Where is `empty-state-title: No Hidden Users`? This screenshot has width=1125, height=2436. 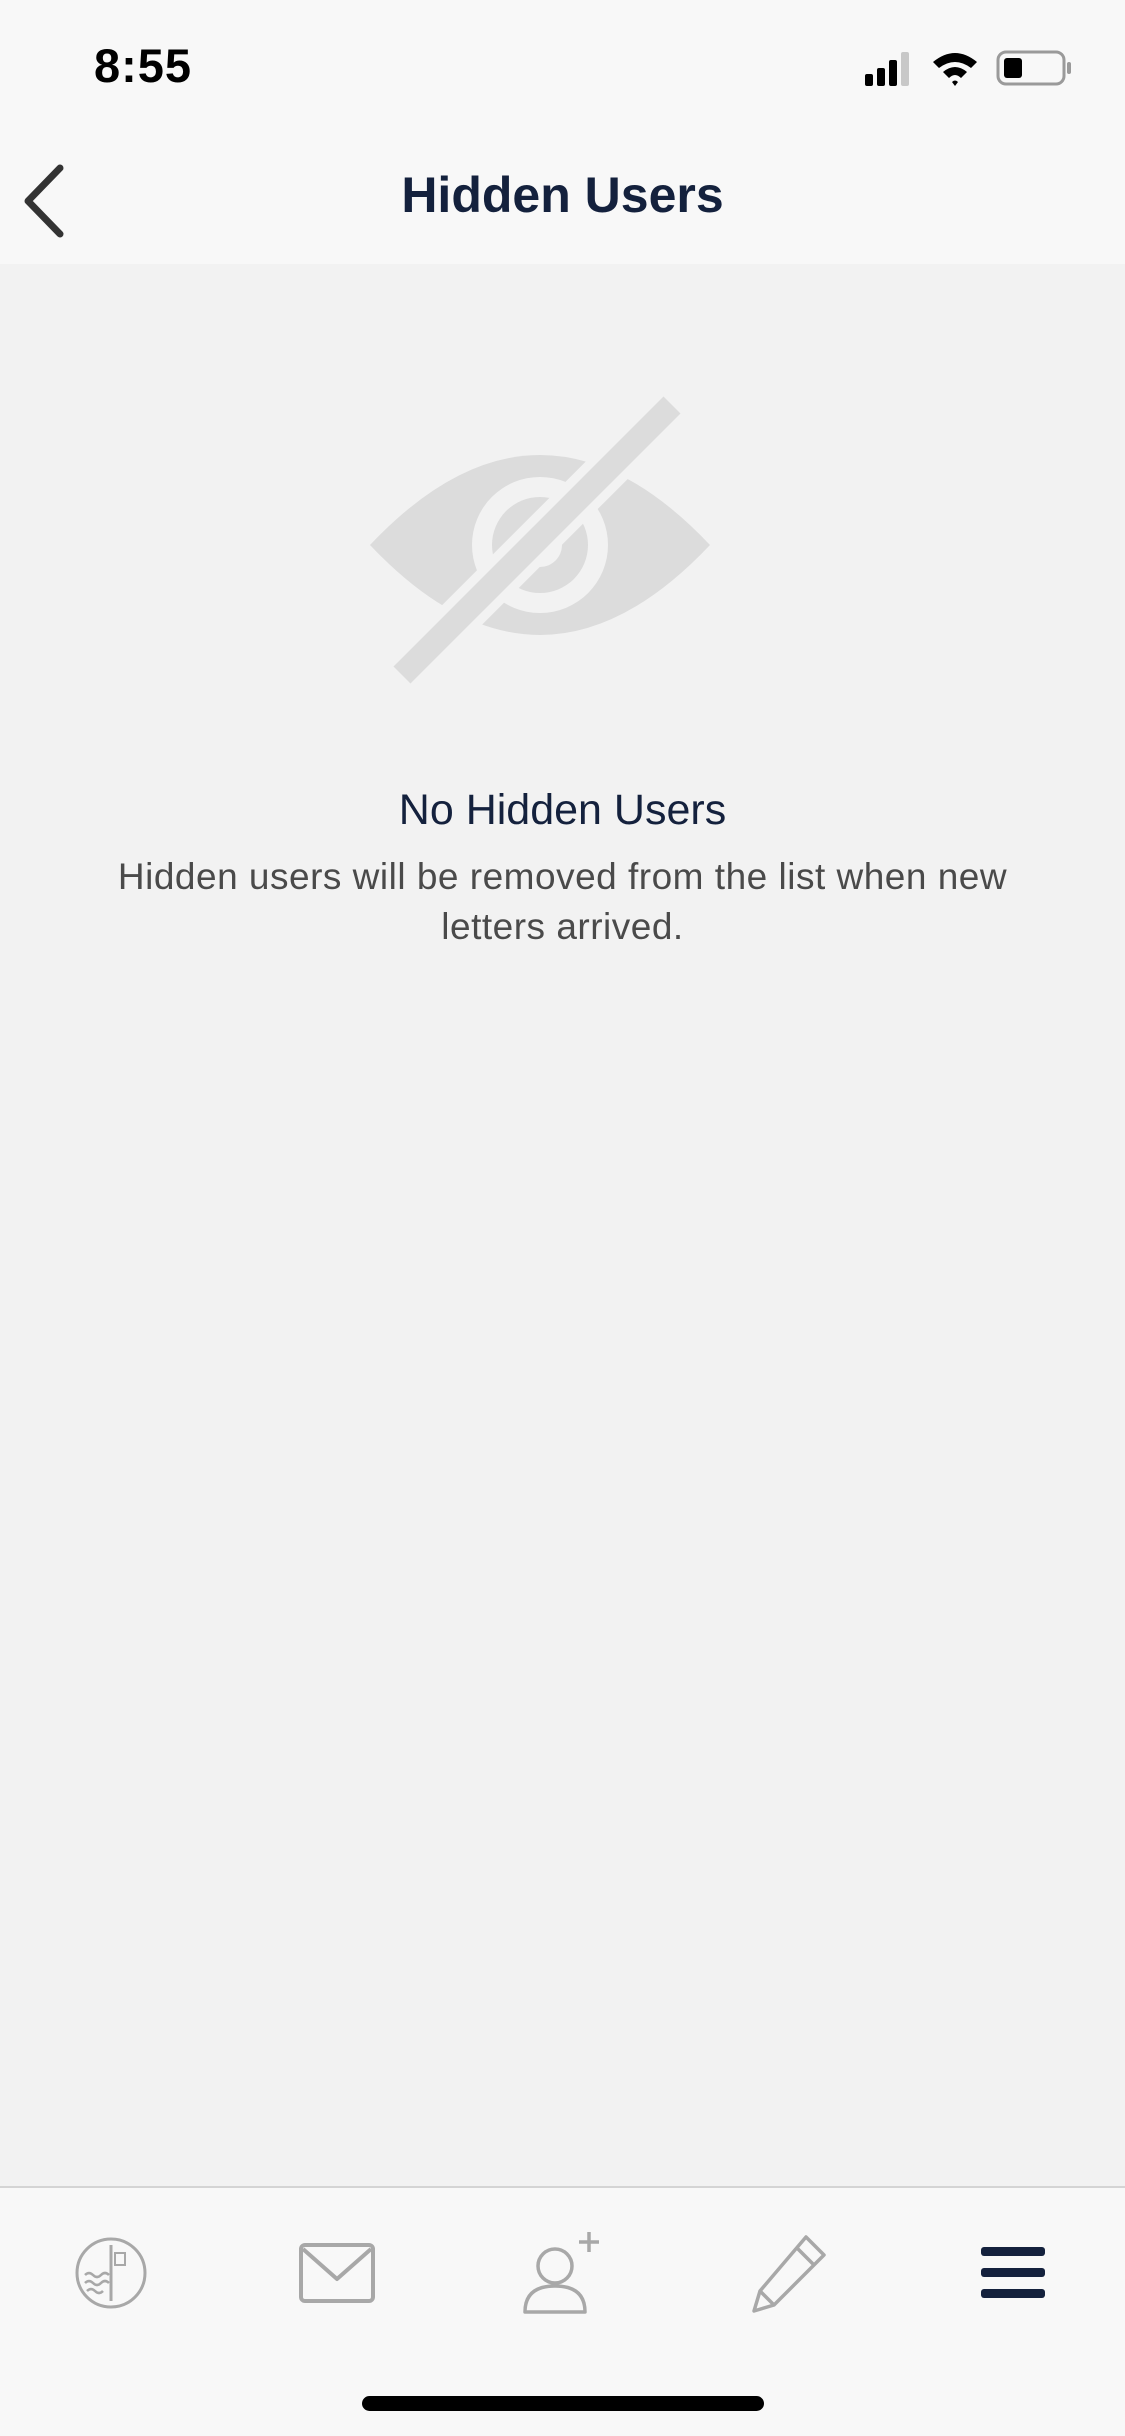
empty-state-title: No Hidden Users is located at coordinates (562, 810).